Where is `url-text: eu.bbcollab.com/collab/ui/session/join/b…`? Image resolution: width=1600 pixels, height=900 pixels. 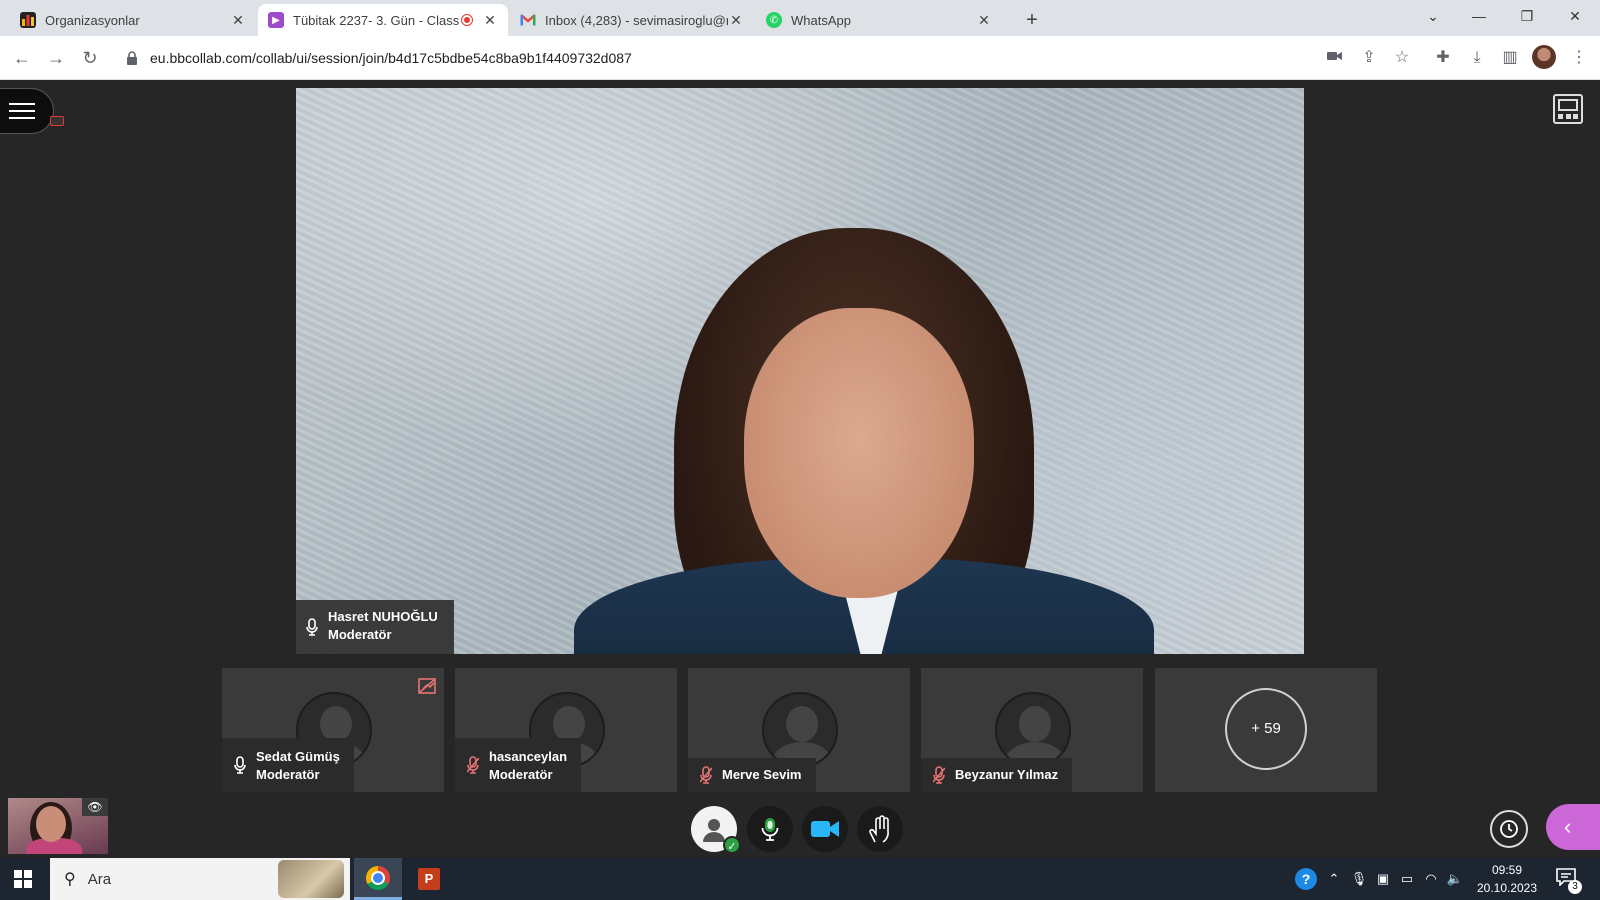
url-text: eu.bbcollab.com/collab/ui/session/join/b… is located at coordinates (391, 58).